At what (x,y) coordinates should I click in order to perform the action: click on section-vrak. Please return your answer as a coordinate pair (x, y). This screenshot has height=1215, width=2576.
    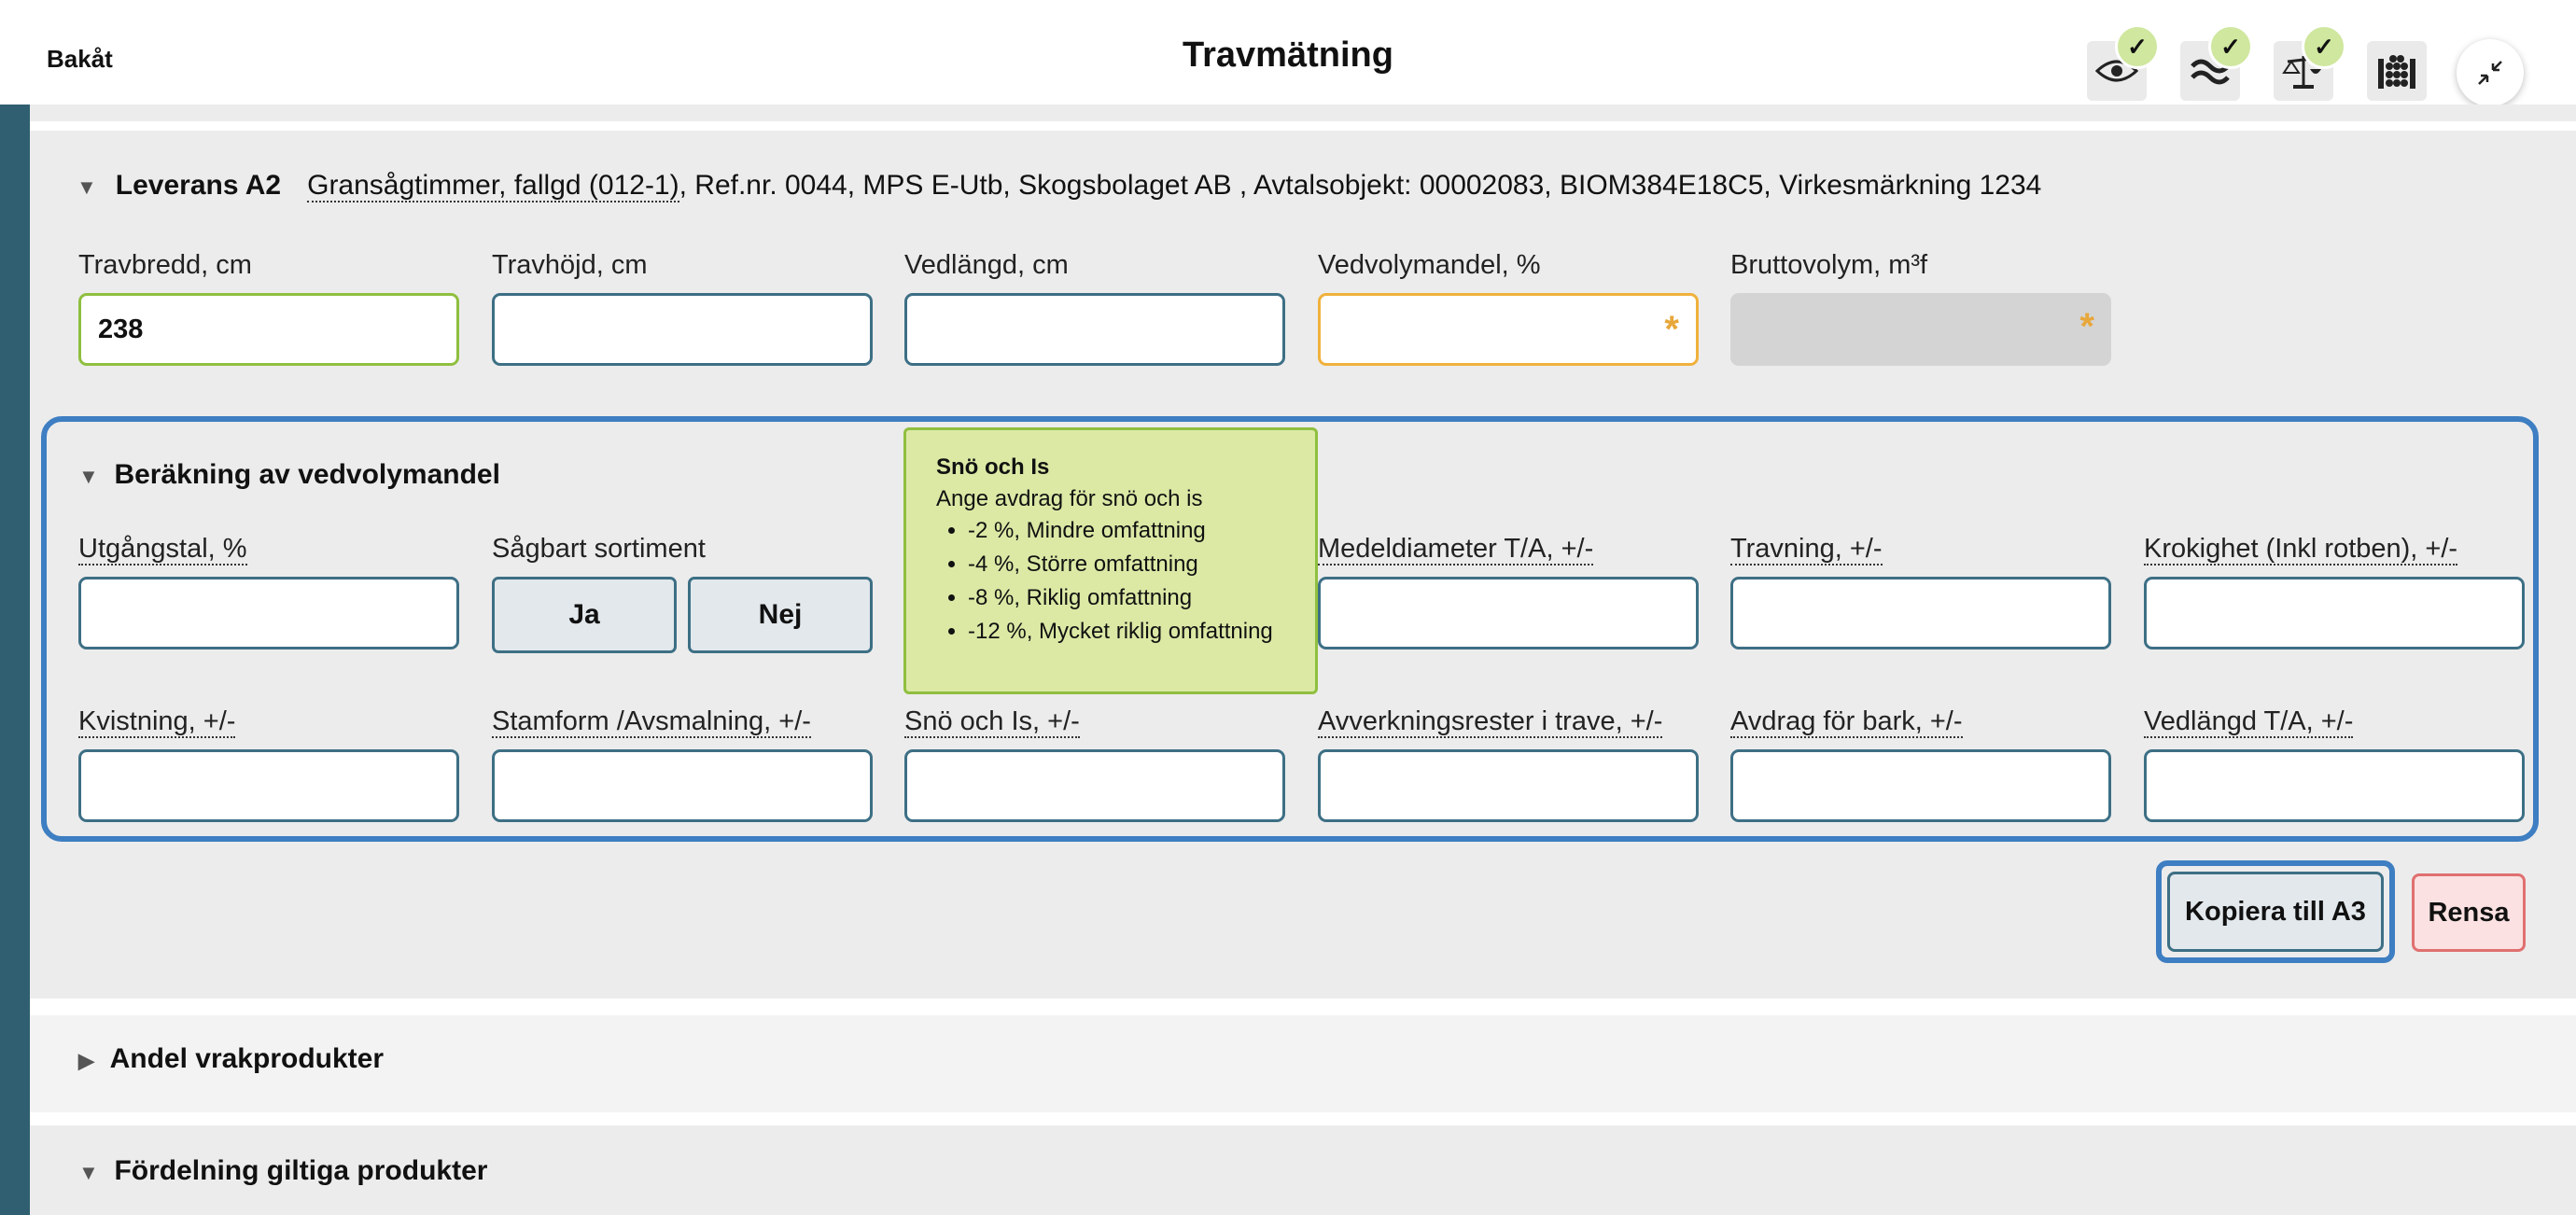
    Looking at the image, I should click on (1303, 1063).